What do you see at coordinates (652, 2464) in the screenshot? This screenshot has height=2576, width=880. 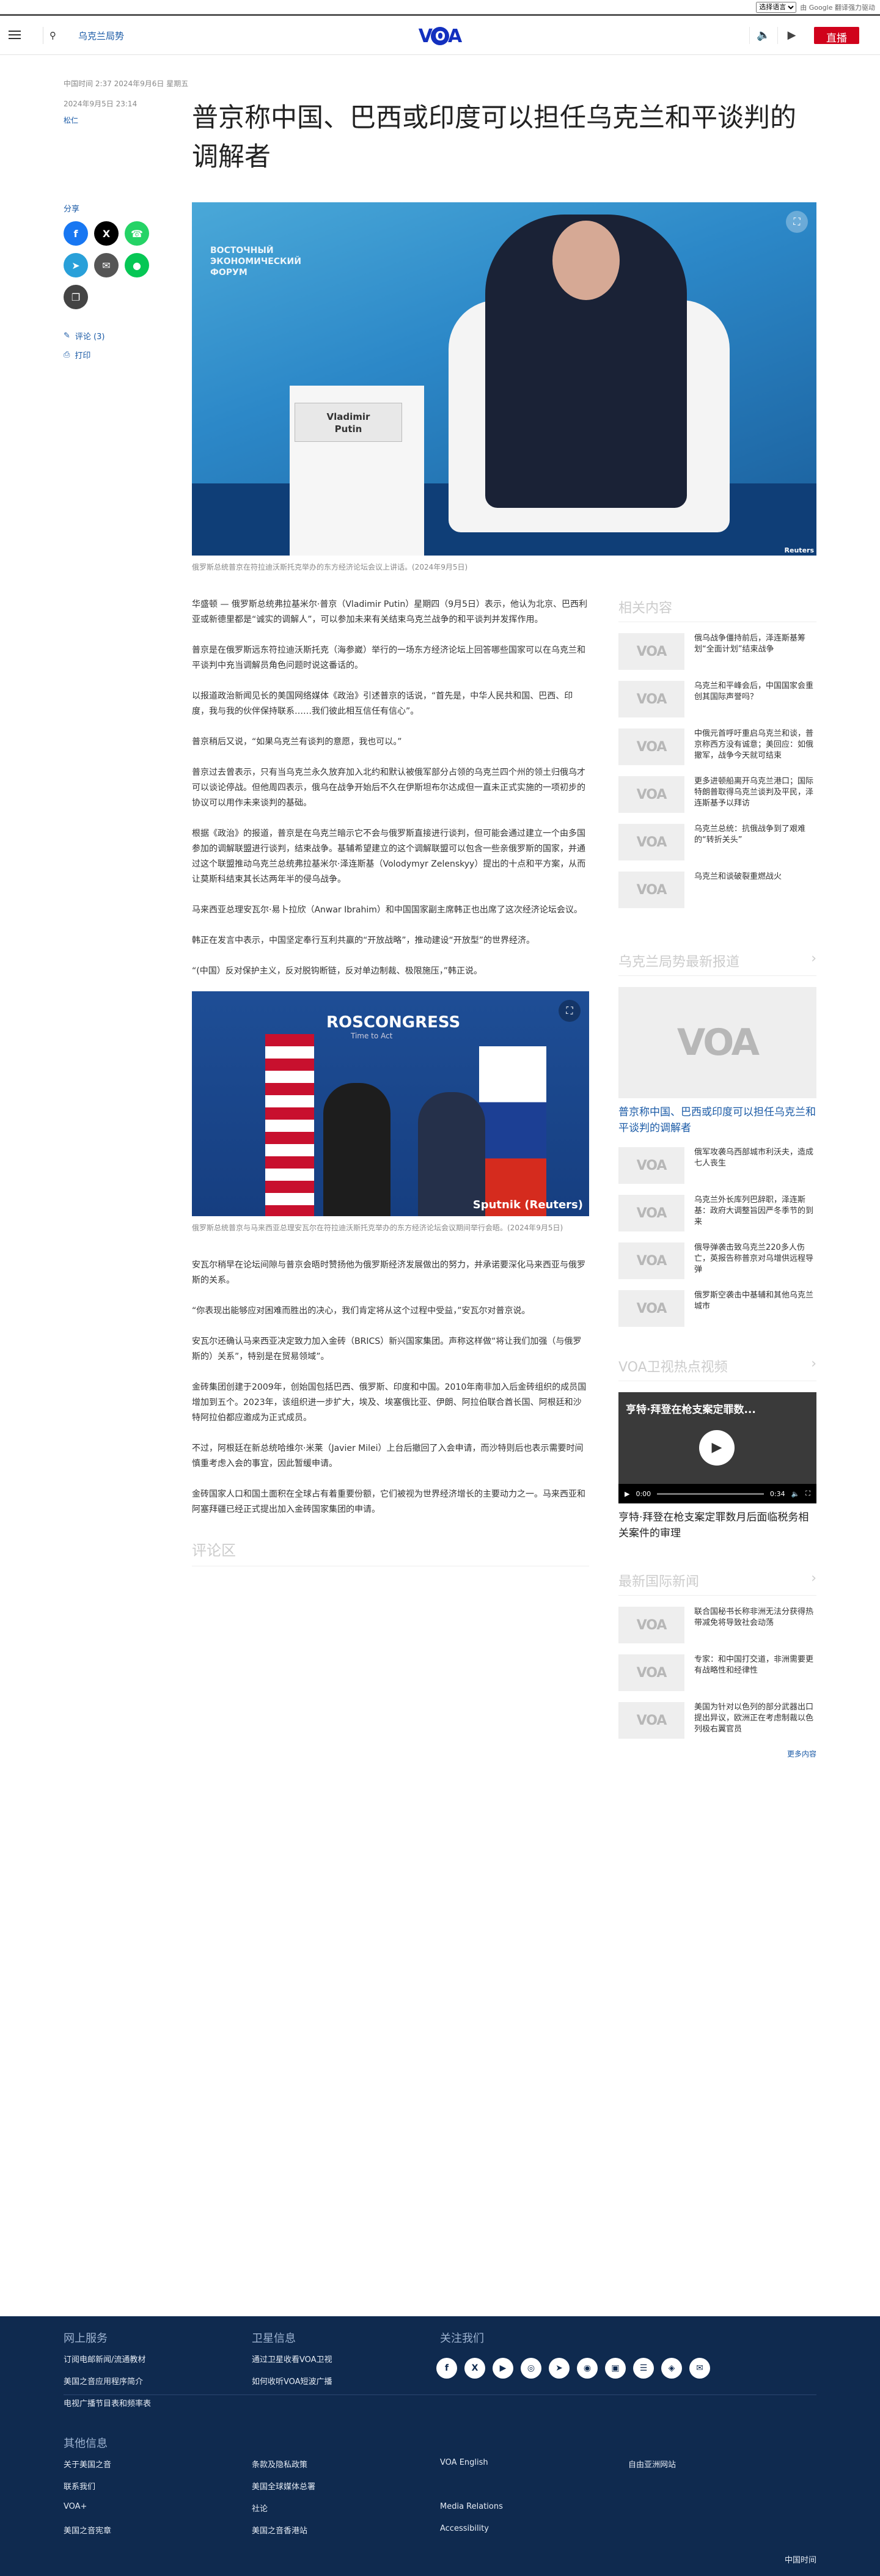 I see `footer-link: 自由亚洲网站` at bounding box center [652, 2464].